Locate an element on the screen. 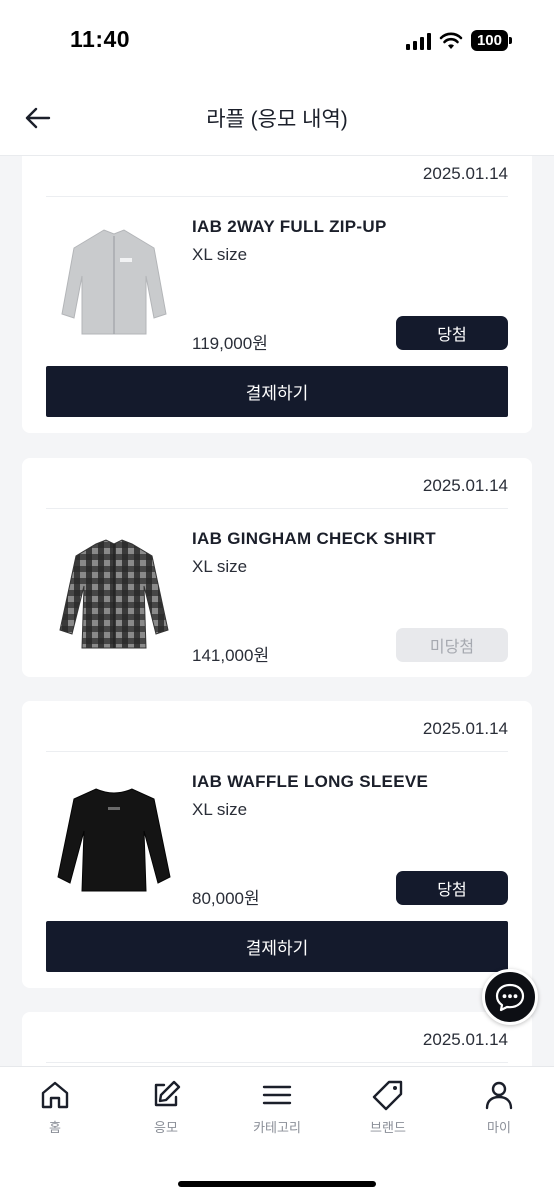 This screenshot has height=1200, width=554. check-shirt-image is located at coordinates (114, 594).